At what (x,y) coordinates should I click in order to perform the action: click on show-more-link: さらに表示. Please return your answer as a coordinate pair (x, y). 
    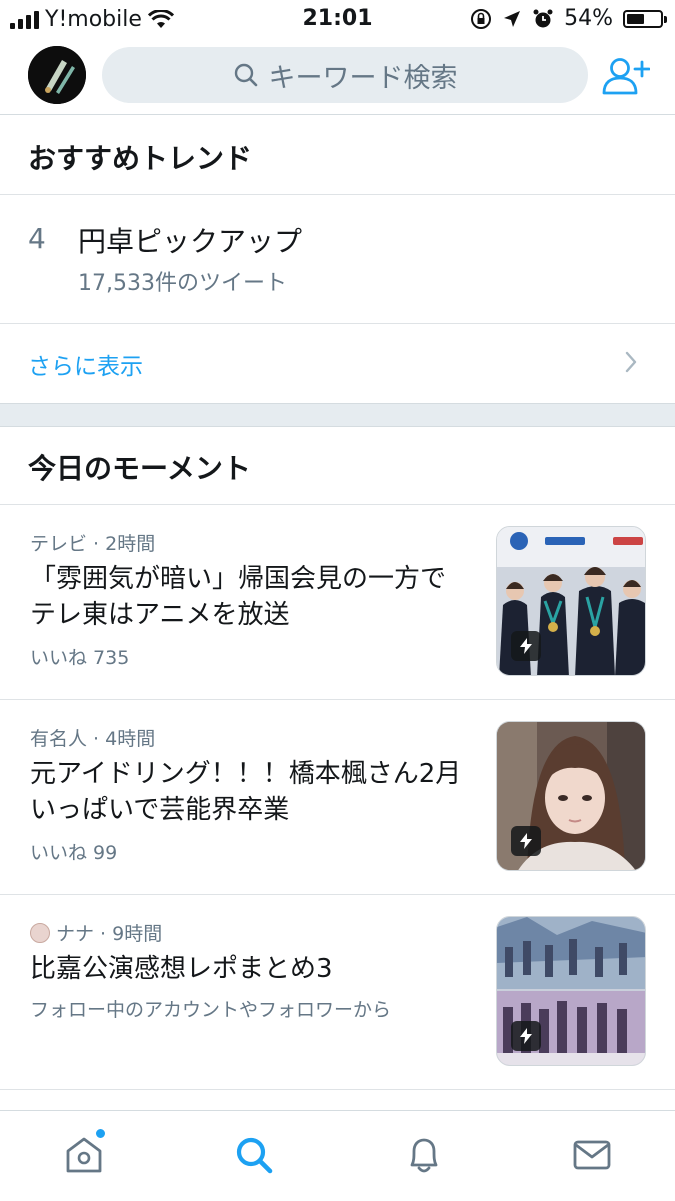
    Looking at the image, I should click on (85, 364).